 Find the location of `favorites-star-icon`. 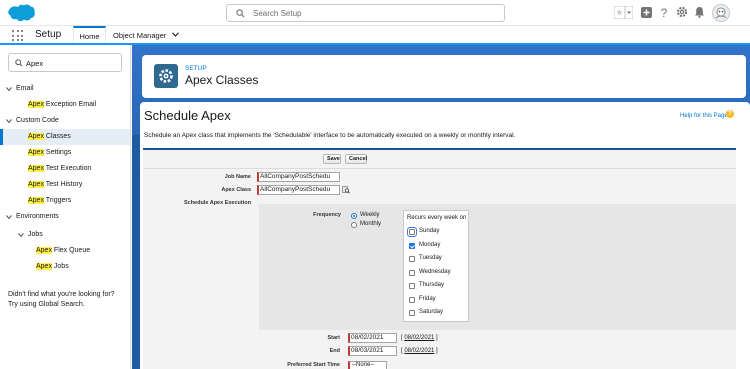

favorites-star-icon is located at coordinates (619, 12).